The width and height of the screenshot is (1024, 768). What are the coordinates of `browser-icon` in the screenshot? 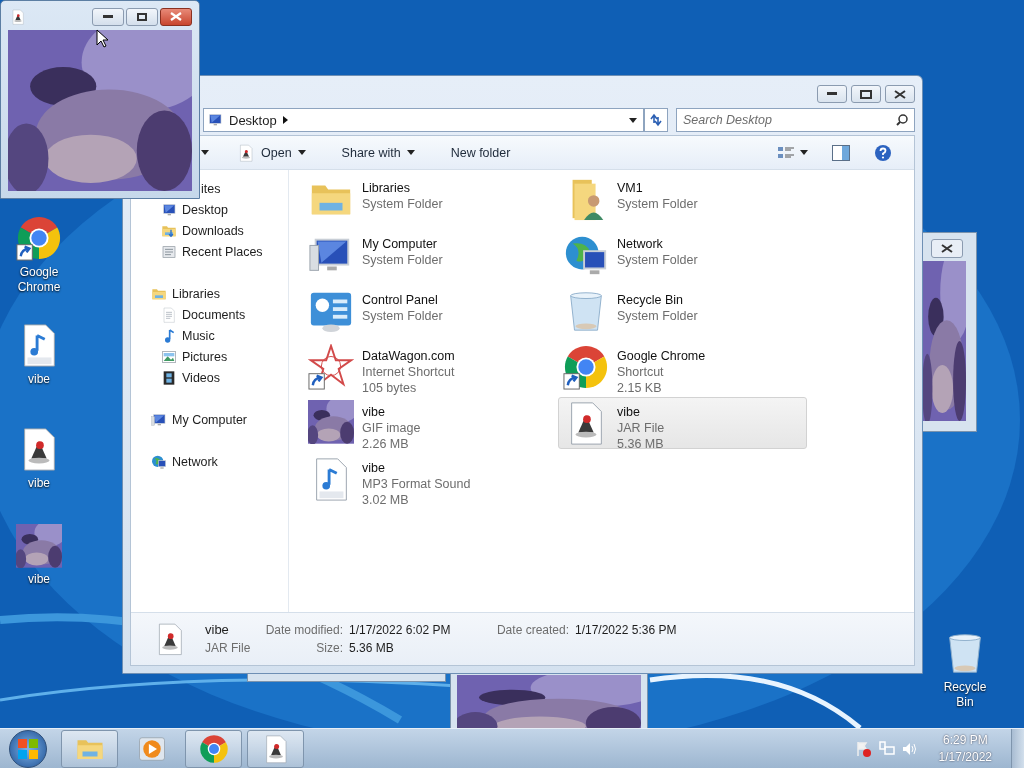 It's located at (213, 748).